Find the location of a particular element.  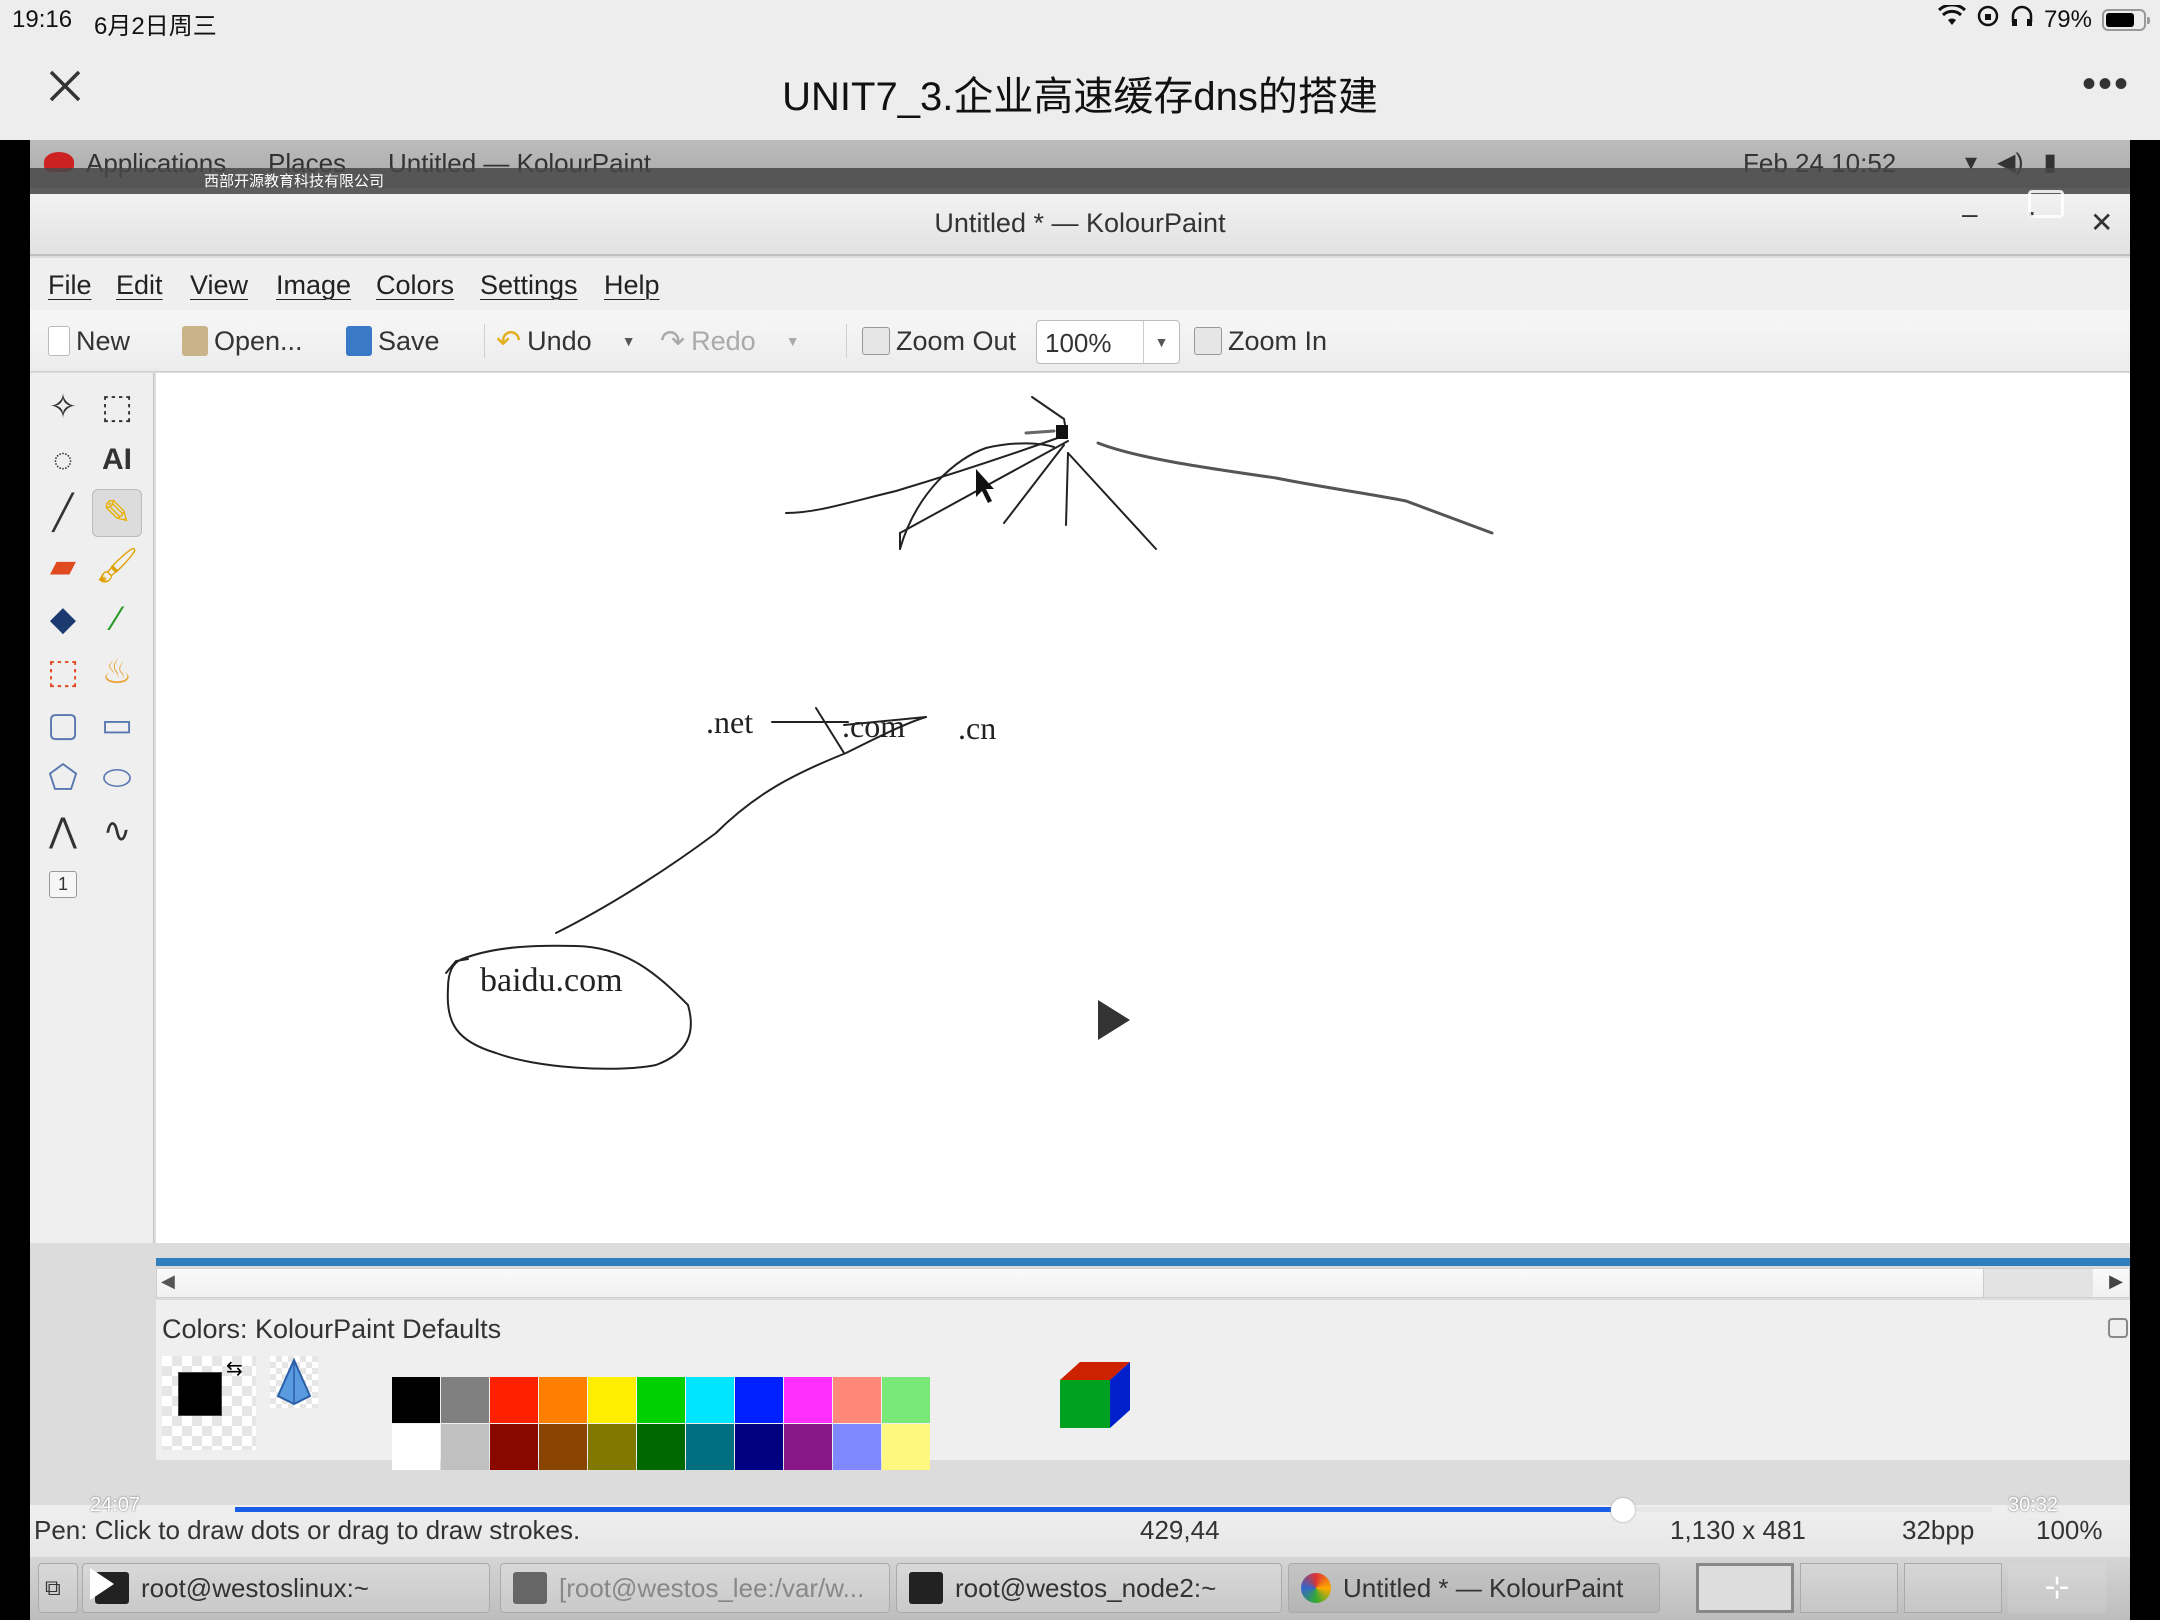

kolourpaint-icon is located at coordinates (1316, 1588).